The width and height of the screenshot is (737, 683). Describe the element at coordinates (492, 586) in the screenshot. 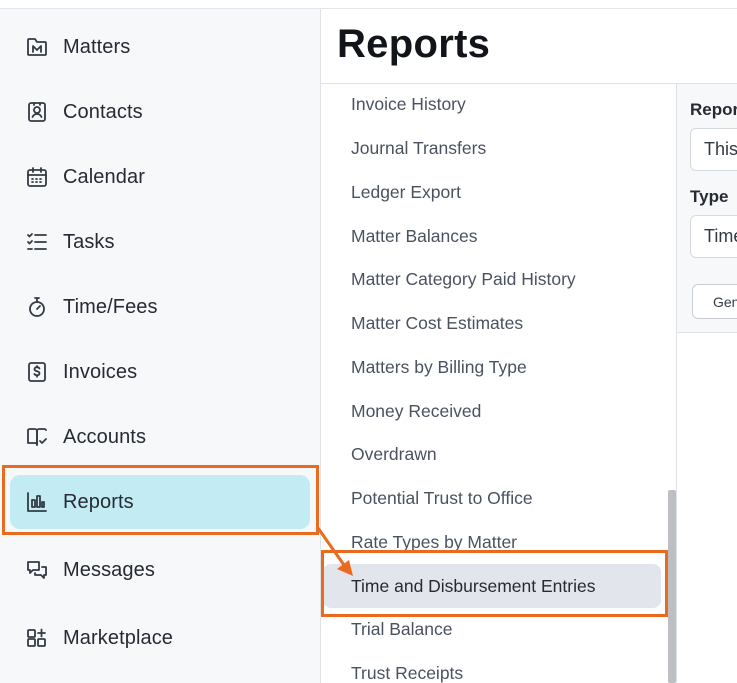

I see `report-item-time-and-disbursement-entries: Time and Disbursement Entries` at that location.